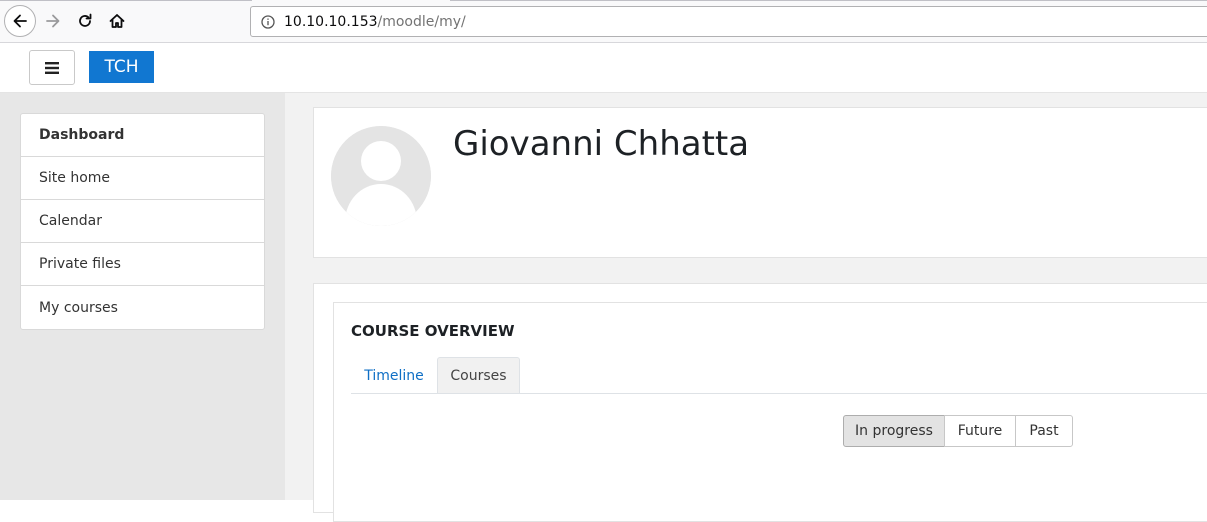 The height and width of the screenshot is (522, 1207). What do you see at coordinates (142, 178) in the screenshot?
I see `drawer-item-site-home: Site home` at bounding box center [142, 178].